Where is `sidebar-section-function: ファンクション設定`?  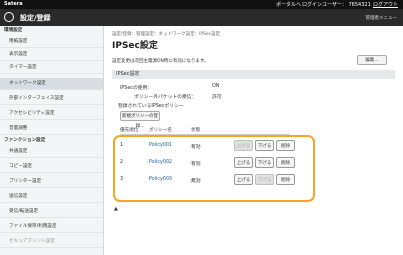 sidebar-section-function: ファンクション設定 is located at coordinates (25, 140).